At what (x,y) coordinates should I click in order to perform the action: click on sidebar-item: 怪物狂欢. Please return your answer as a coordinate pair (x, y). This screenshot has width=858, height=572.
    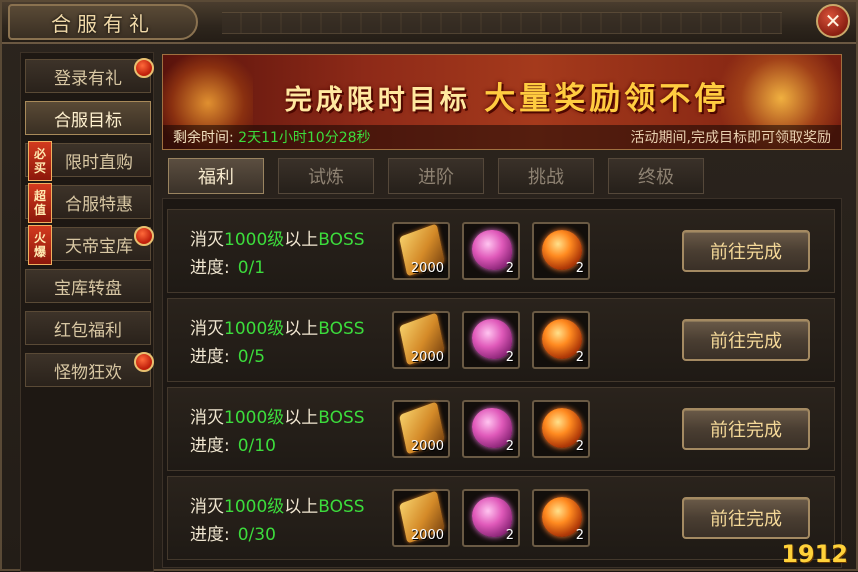
    Looking at the image, I should click on (89, 369).